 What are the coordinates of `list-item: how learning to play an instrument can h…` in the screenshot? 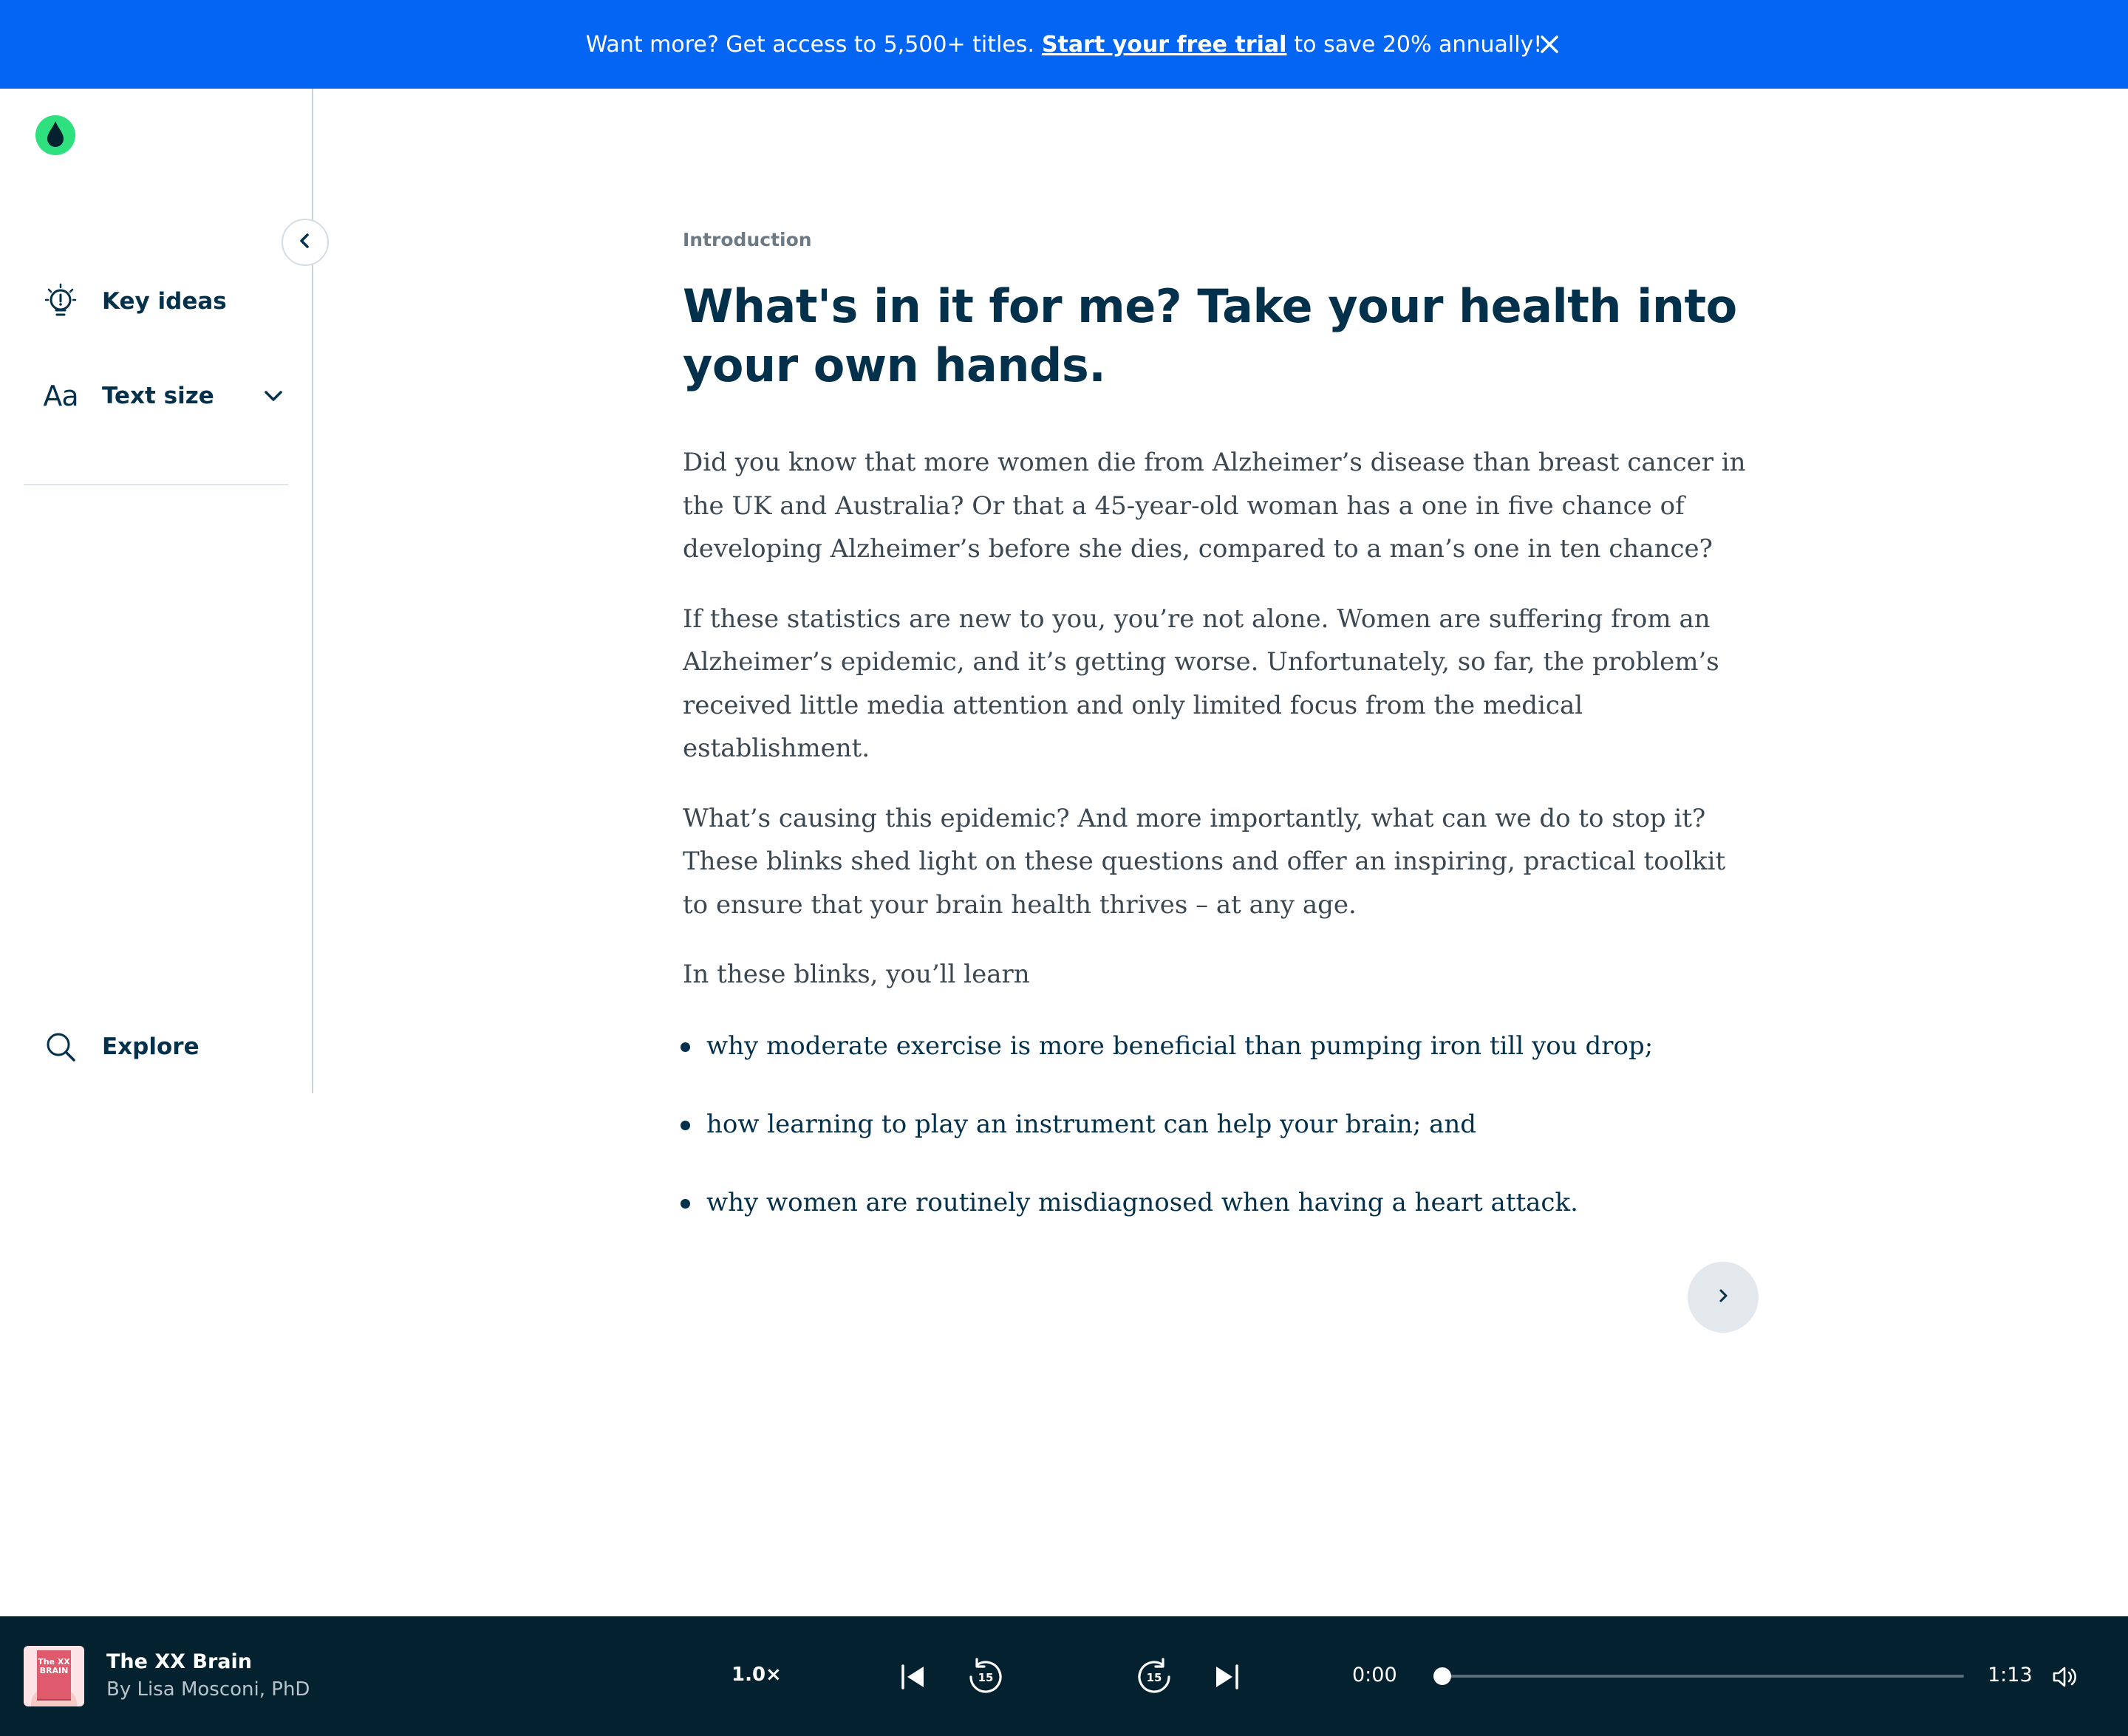 It's located at (1221, 1124).